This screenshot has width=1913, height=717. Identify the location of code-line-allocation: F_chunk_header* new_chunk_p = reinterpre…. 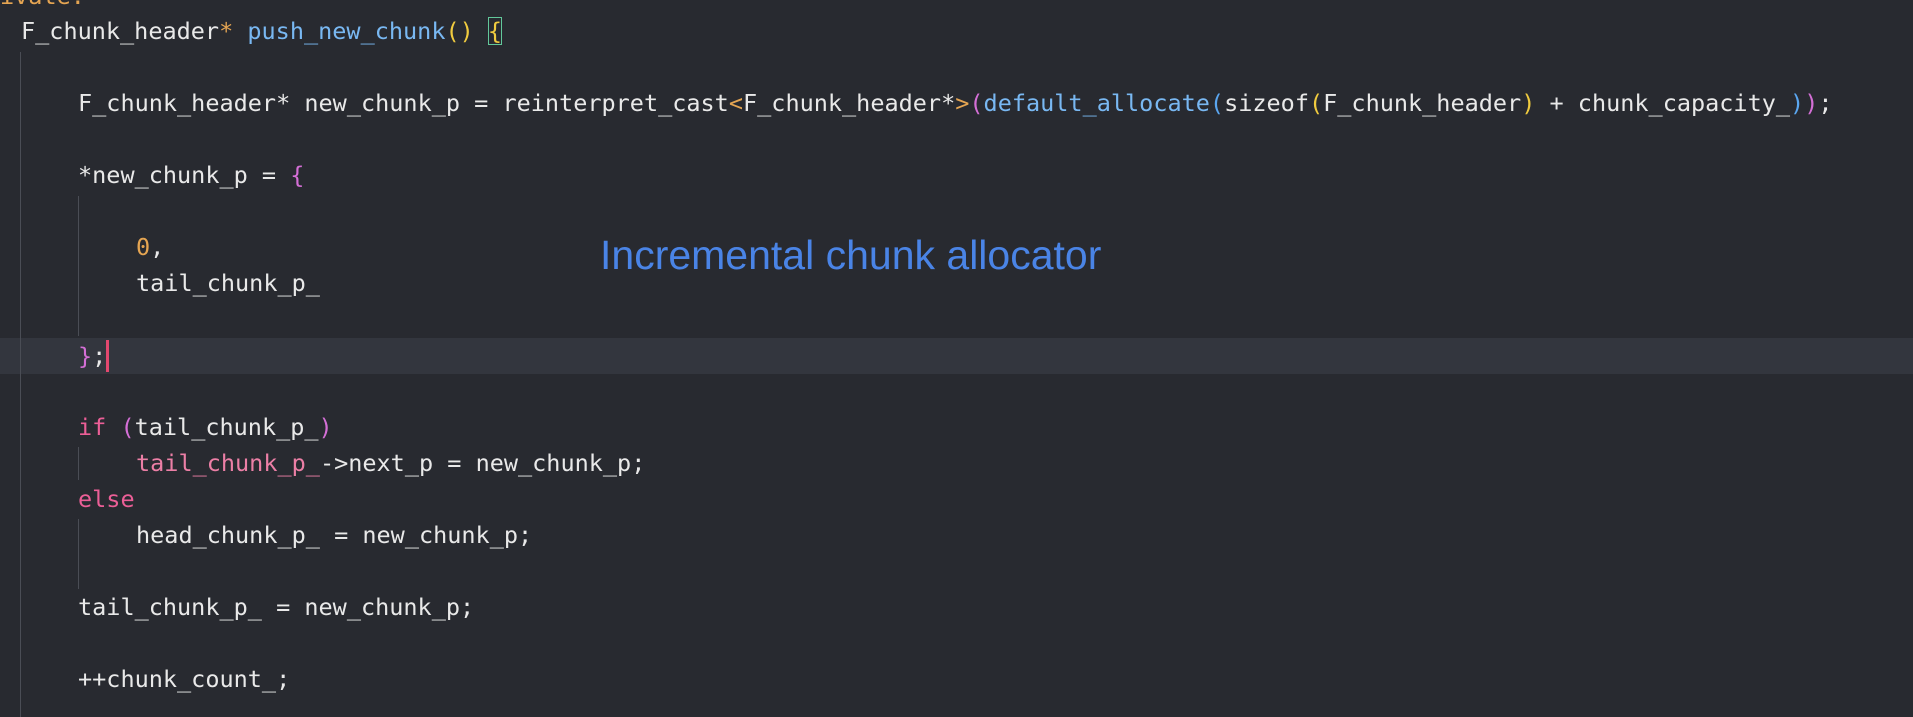
(956, 103).